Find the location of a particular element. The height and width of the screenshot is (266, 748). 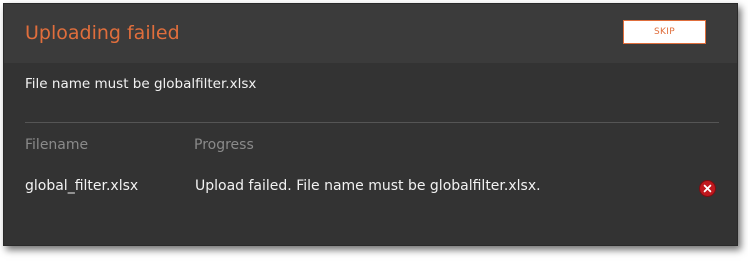

error-message: File name must be globalfilter.xlsx is located at coordinates (141, 84).